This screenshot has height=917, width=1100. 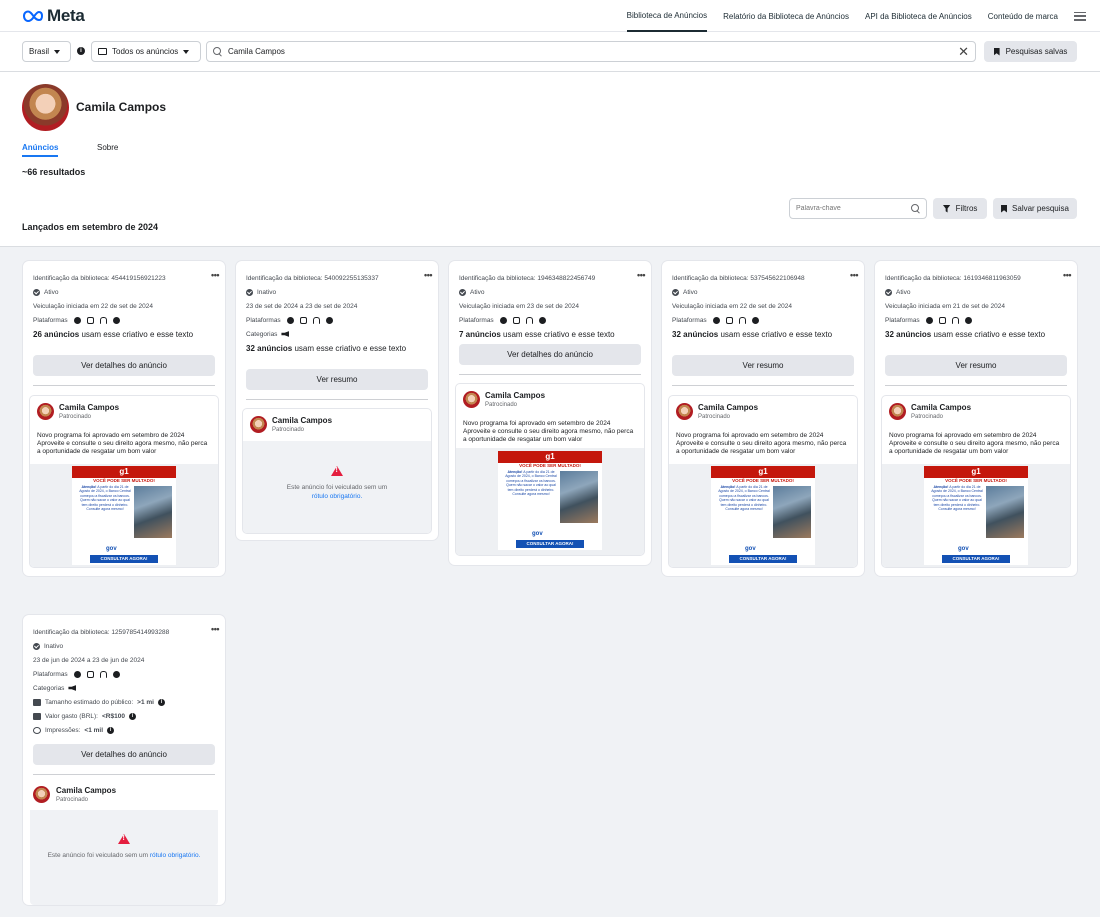 What do you see at coordinates (57, 51) in the screenshot?
I see `caret-down-icon` at bounding box center [57, 51].